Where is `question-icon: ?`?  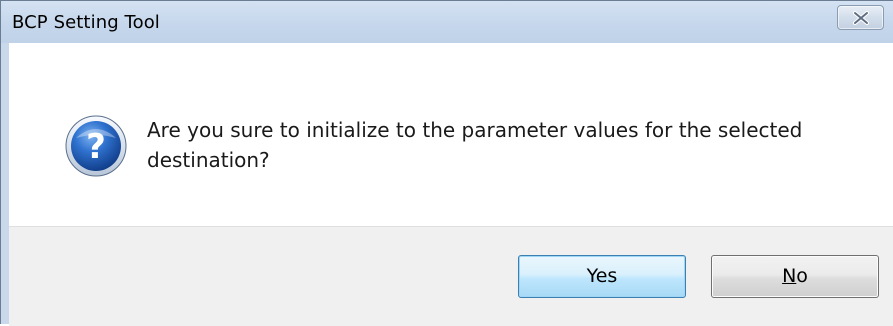
question-icon: ? is located at coordinates (96, 146).